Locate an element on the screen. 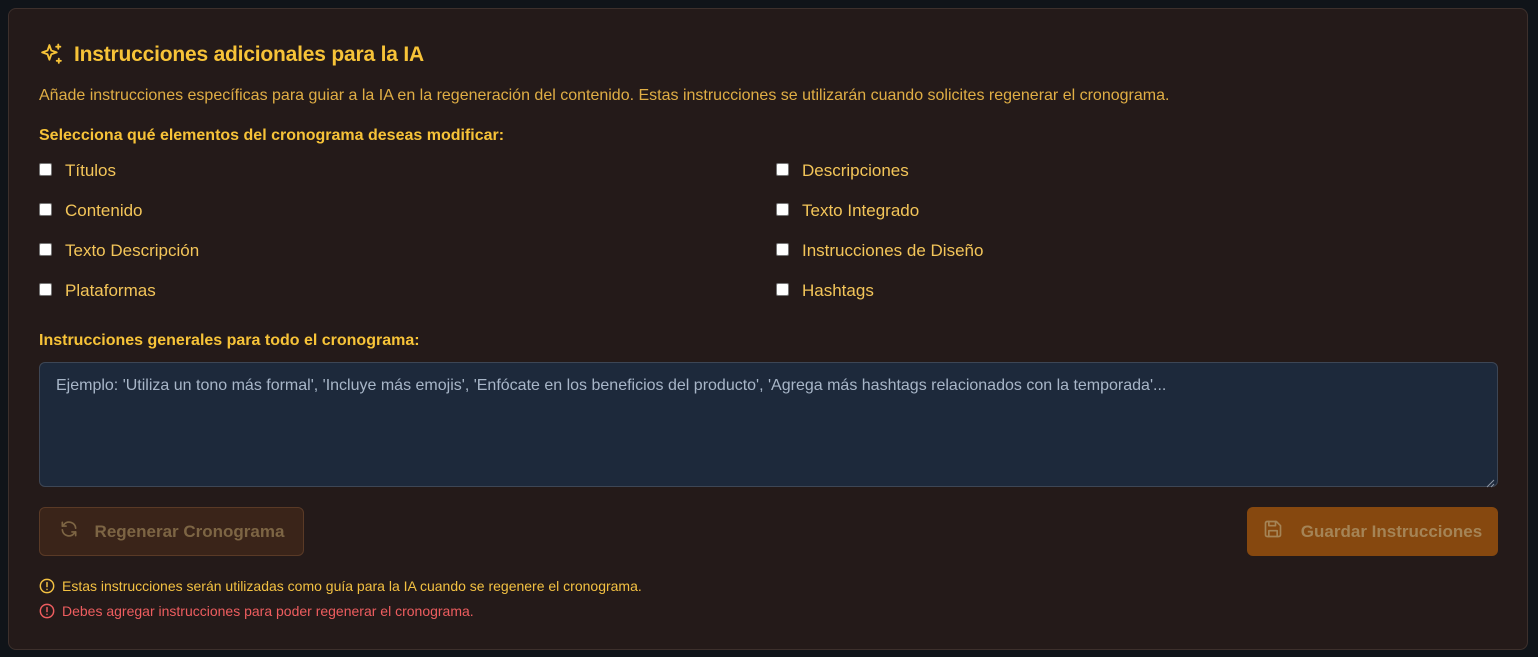 This screenshot has width=1538, height=657. option-label: Texto Integrado is located at coordinates (861, 210).